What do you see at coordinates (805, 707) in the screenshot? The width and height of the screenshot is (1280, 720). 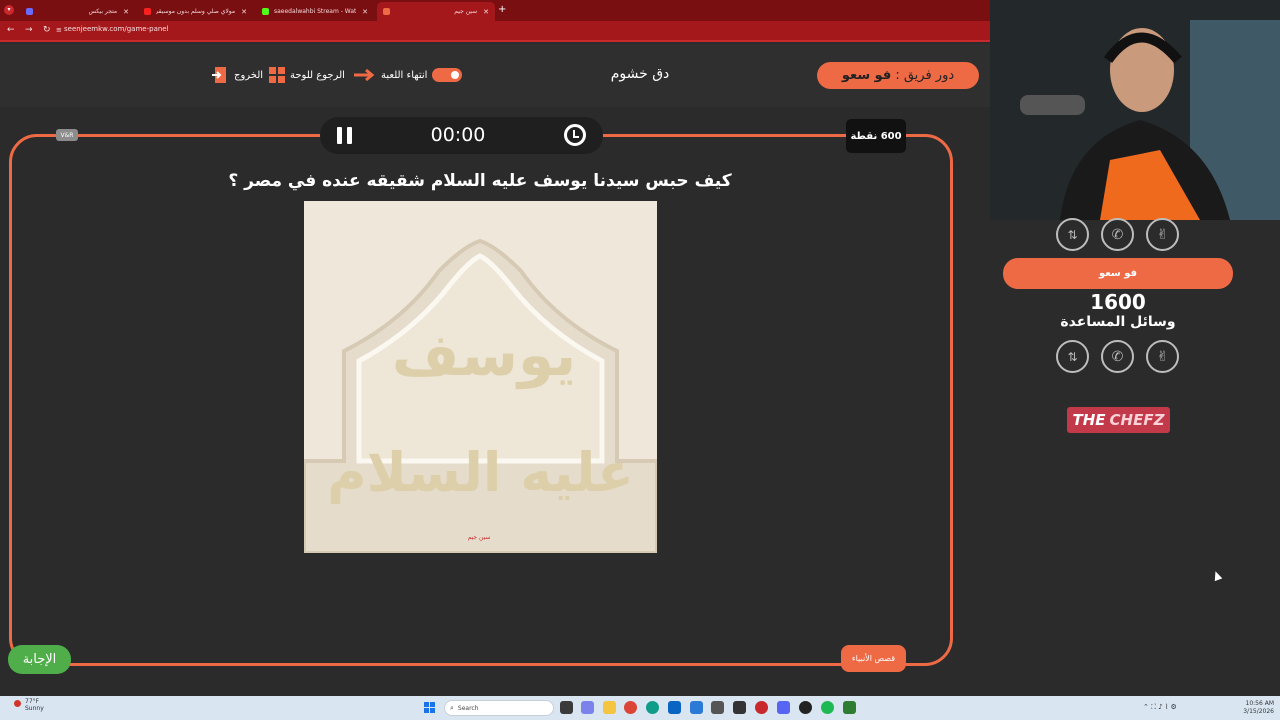 I see `obs-icon` at bounding box center [805, 707].